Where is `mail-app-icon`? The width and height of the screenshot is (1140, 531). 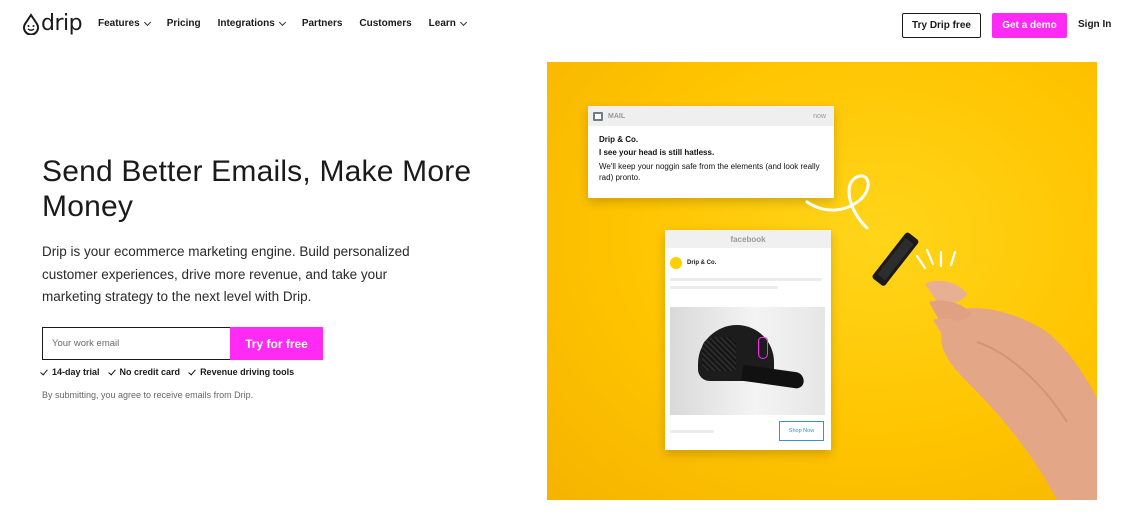 mail-app-icon is located at coordinates (598, 116).